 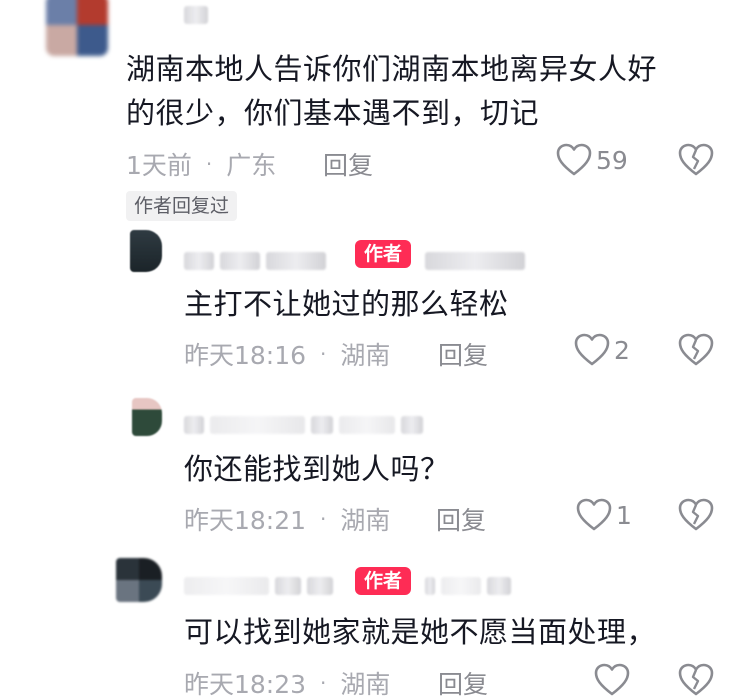 I want to click on comment-text: 你还能找到她人吗？, so click(x=317, y=469).